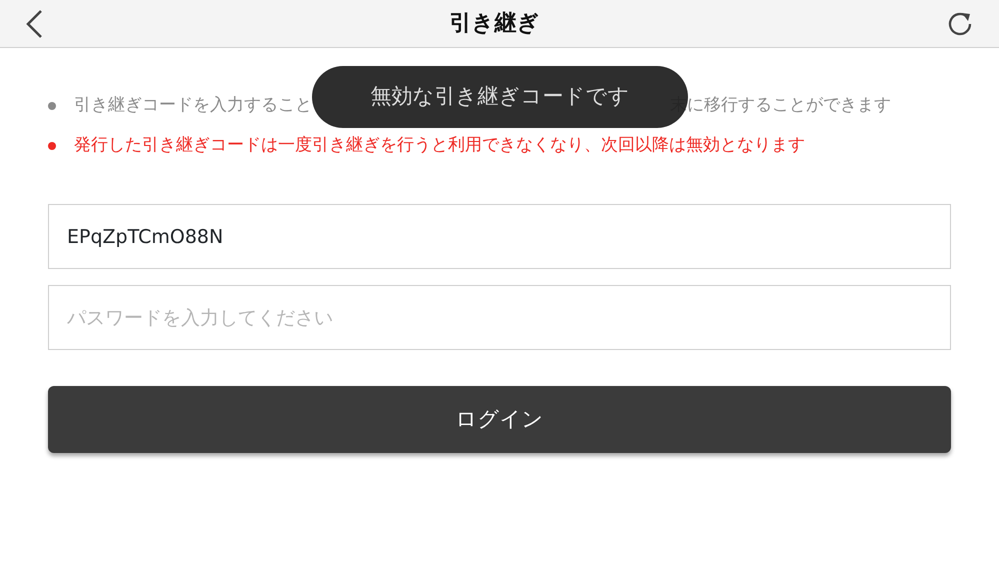 The image size is (999, 562). What do you see at coordinates (34, 23) in the screenshot?
I see `back-icon` at bounding box center [34, 23].